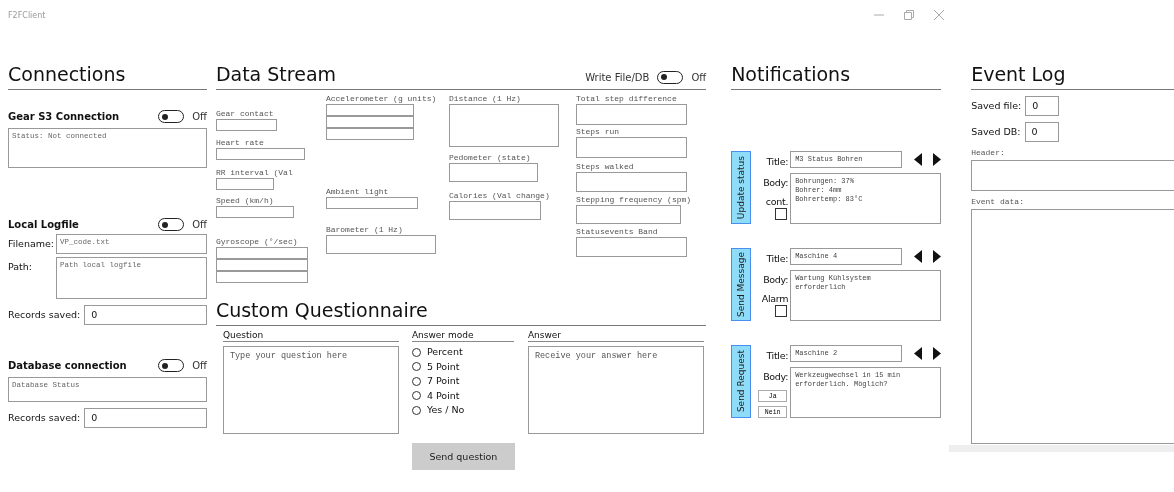  What do you see at coordinates (615, 390) in the screenshot?
I see `answer-field: Receive your answer here` at bounding box center [615, 390].